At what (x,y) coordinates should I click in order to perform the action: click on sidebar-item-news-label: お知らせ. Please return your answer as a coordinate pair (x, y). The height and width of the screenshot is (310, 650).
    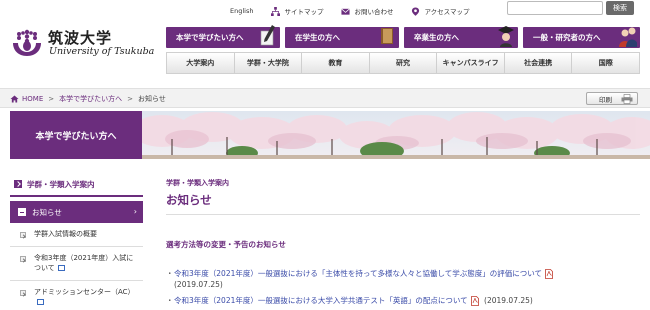
    Looking at the image, I should click on (47, 212).